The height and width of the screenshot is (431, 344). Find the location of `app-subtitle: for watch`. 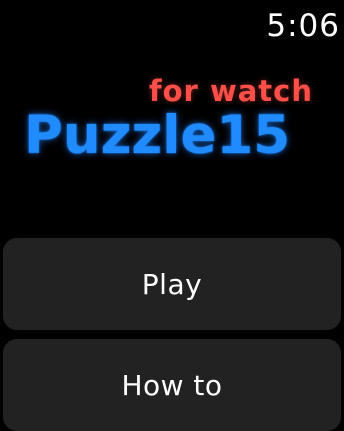

app-subtitle: for watch is located at coordinates (231, 91).